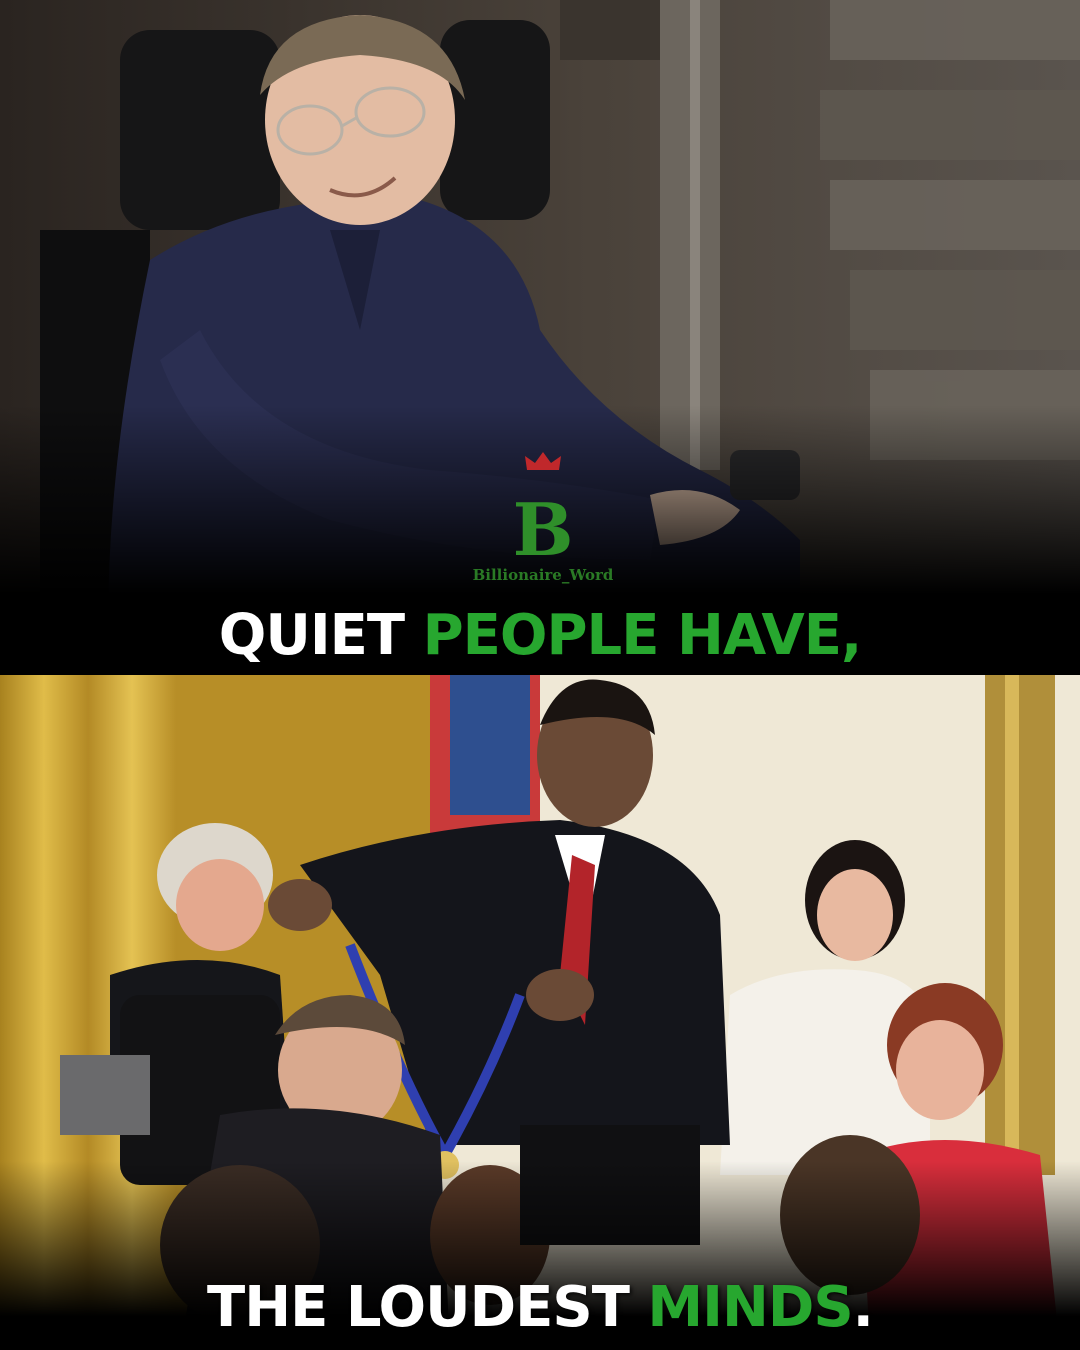 This screenshot has width=1080, height=1350. Describe the element at coordinates (642, 635) in the screenshot. I see `caption-top-green: PEOPLE HAVE,` at that location.